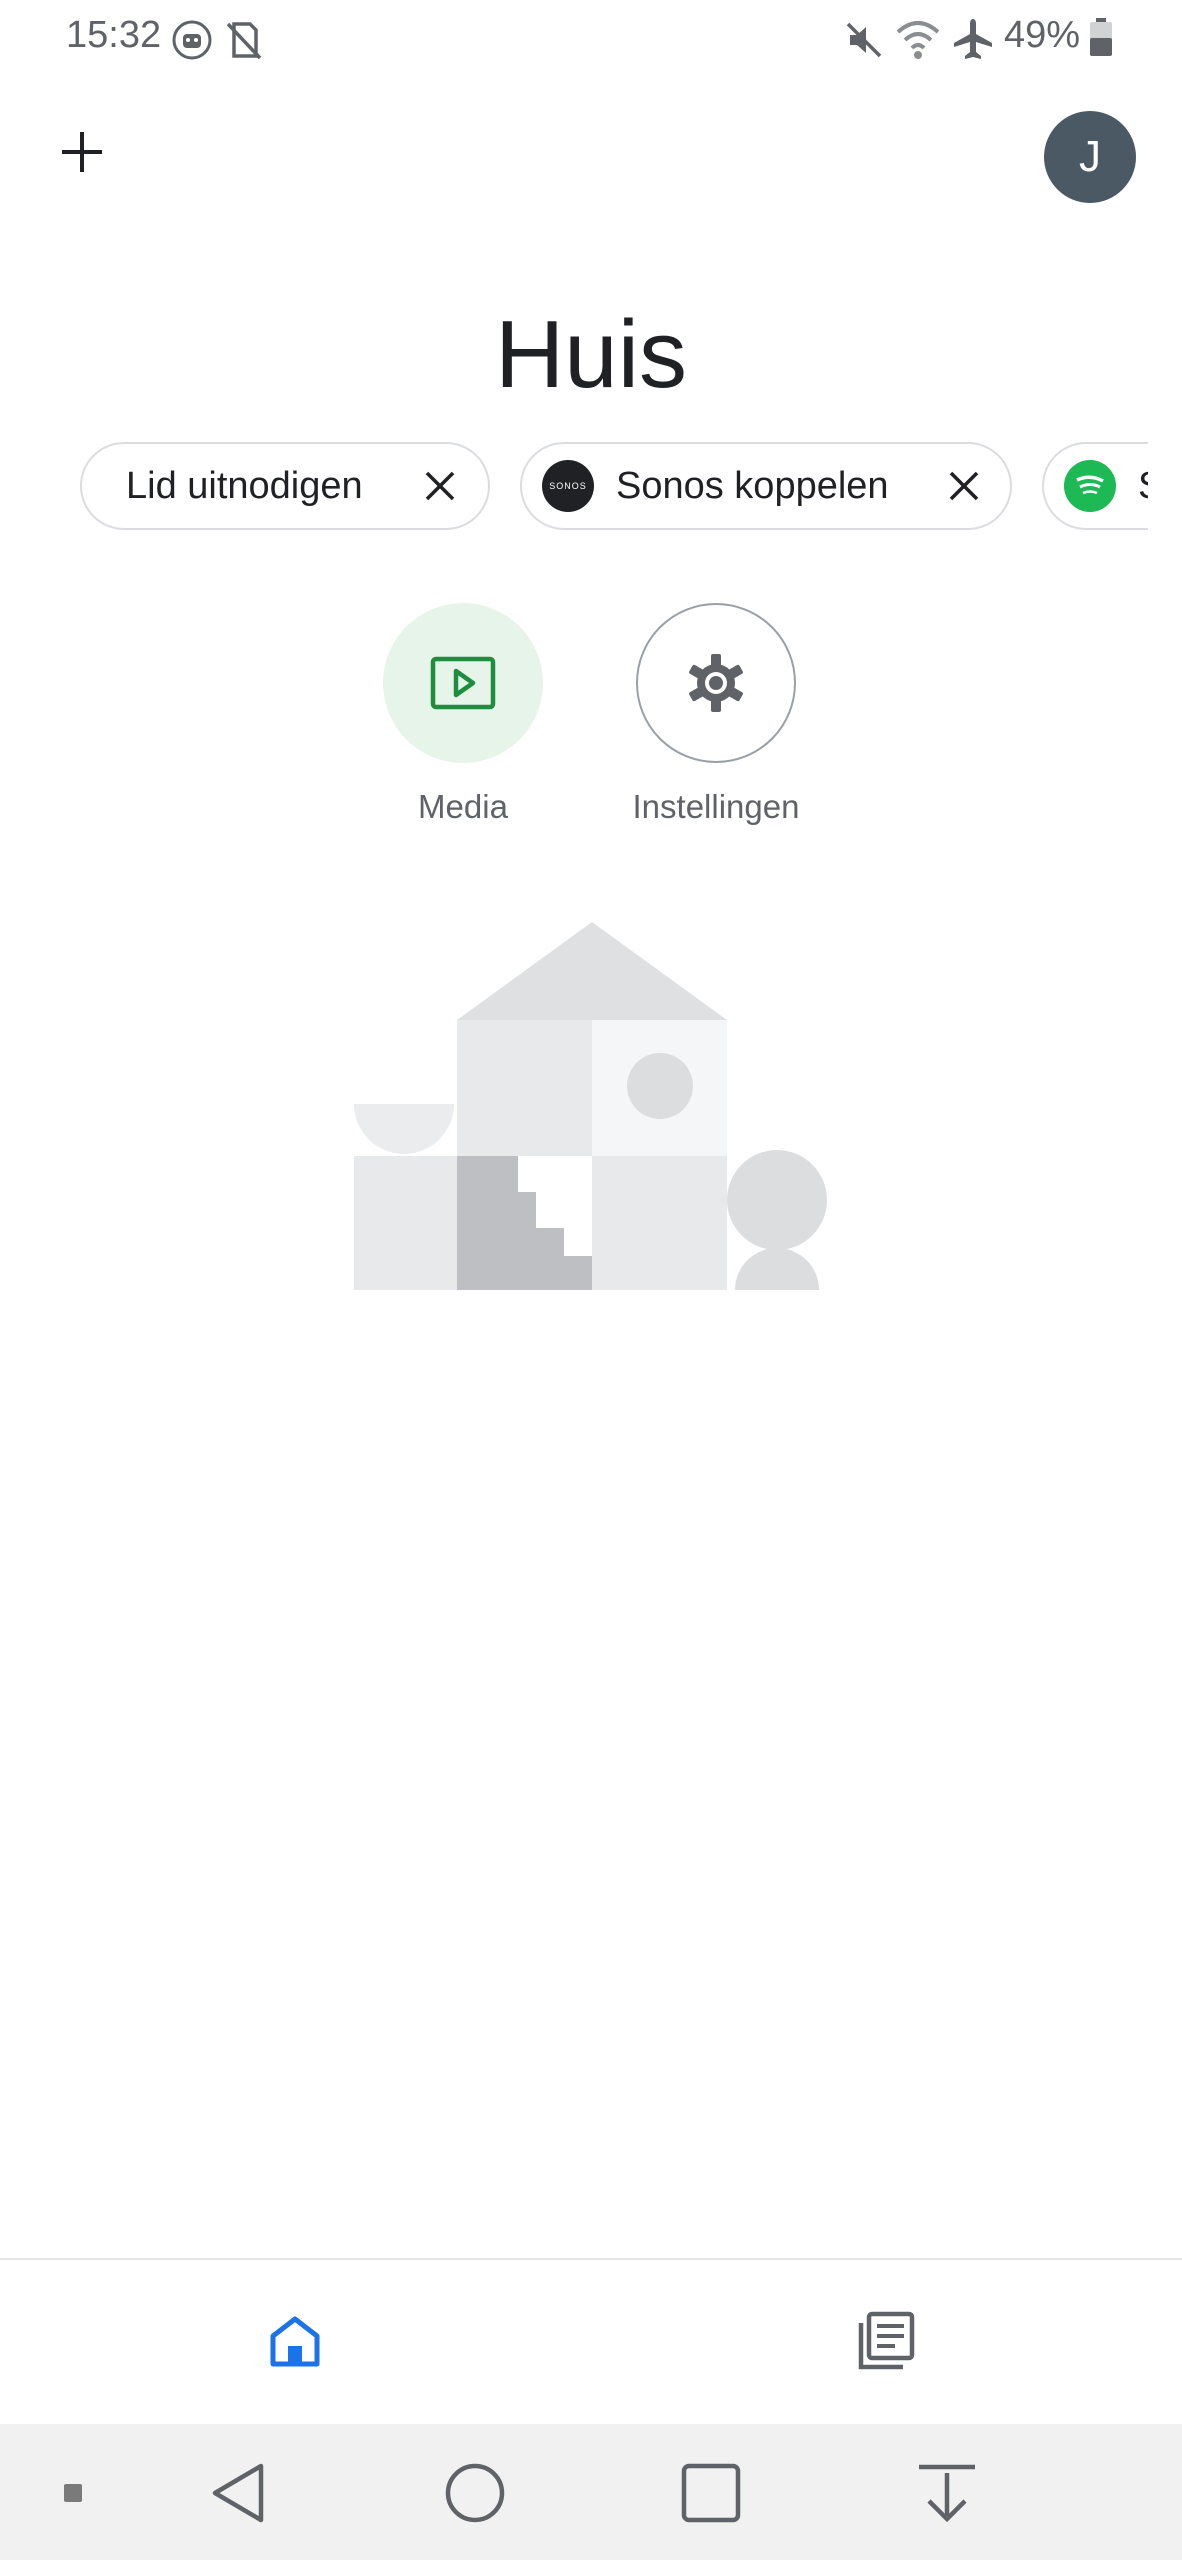  I want to click on sys-notifications-button, so click(947, 2493).